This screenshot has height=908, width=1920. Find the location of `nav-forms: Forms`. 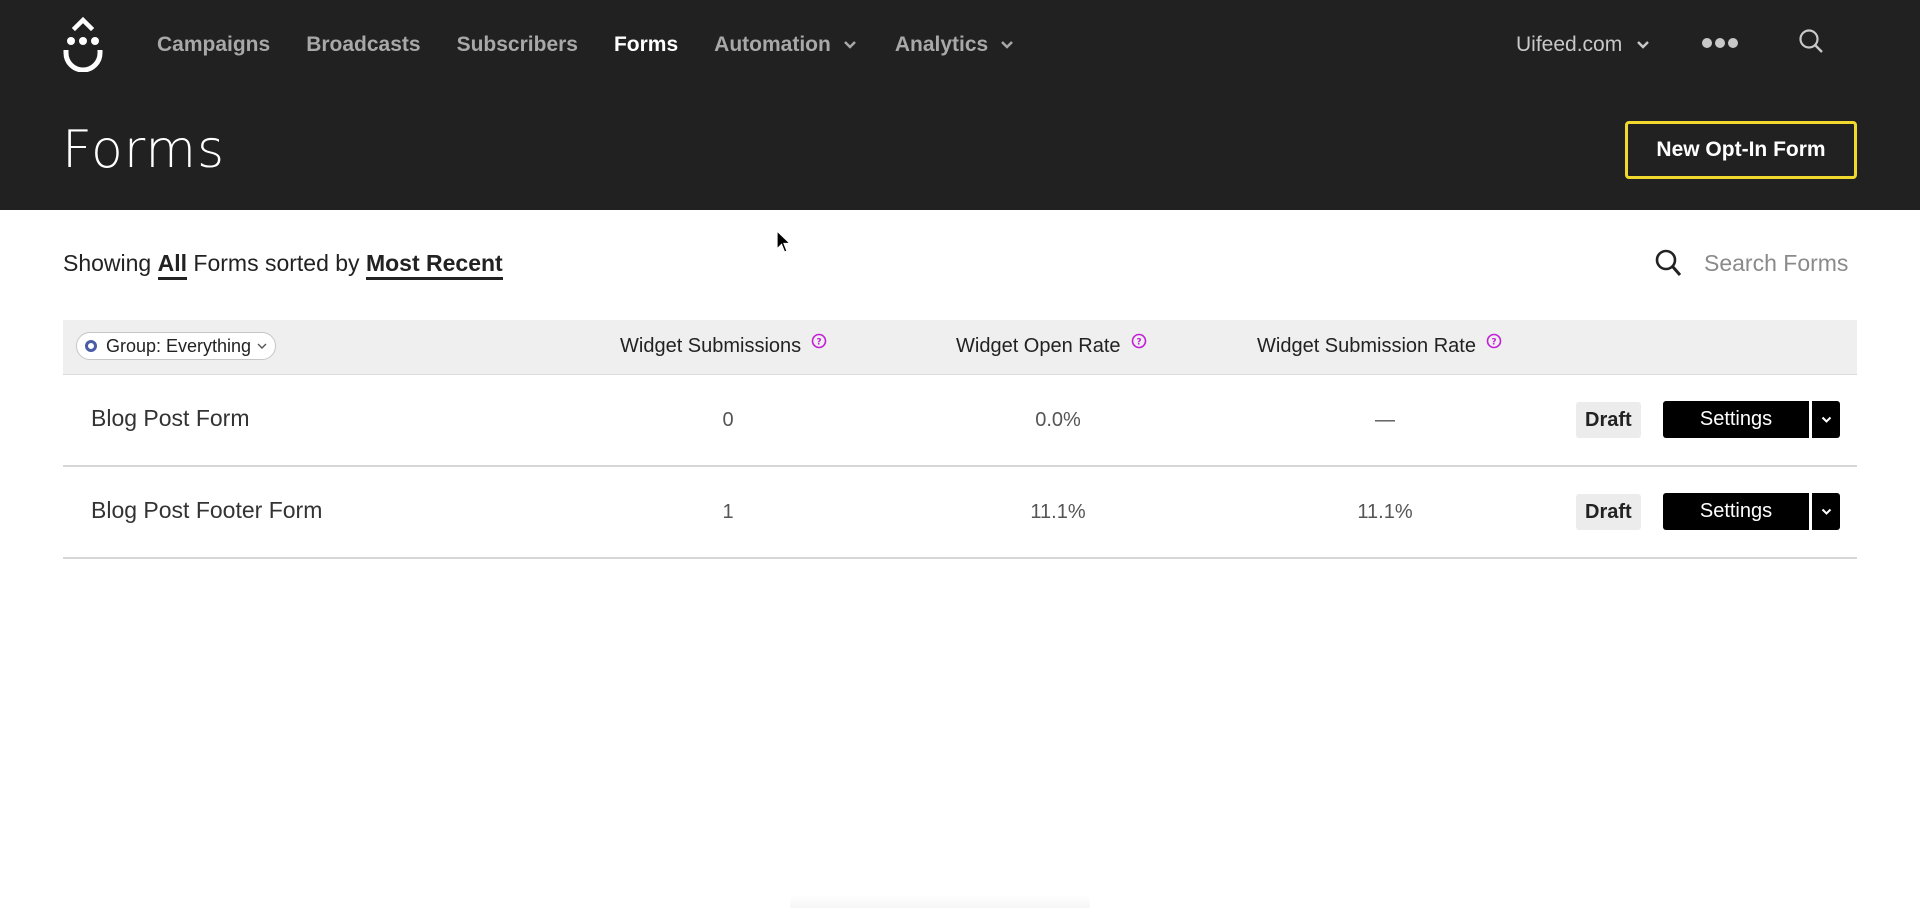

nav-forms: Forms is located at coordinates (646, 45).